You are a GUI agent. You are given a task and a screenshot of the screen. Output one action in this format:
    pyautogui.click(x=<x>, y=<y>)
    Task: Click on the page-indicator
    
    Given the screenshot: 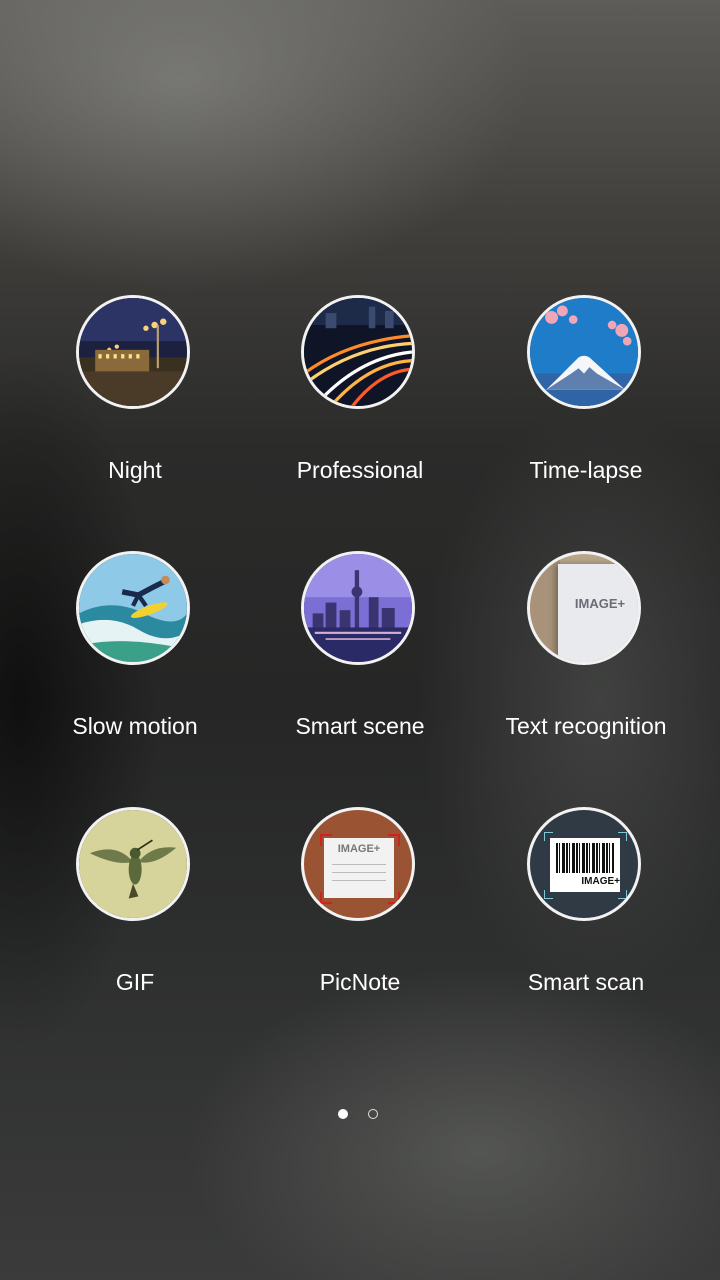 What is the action you would take?
    pyautogui.click(x=360, y=1116)
    